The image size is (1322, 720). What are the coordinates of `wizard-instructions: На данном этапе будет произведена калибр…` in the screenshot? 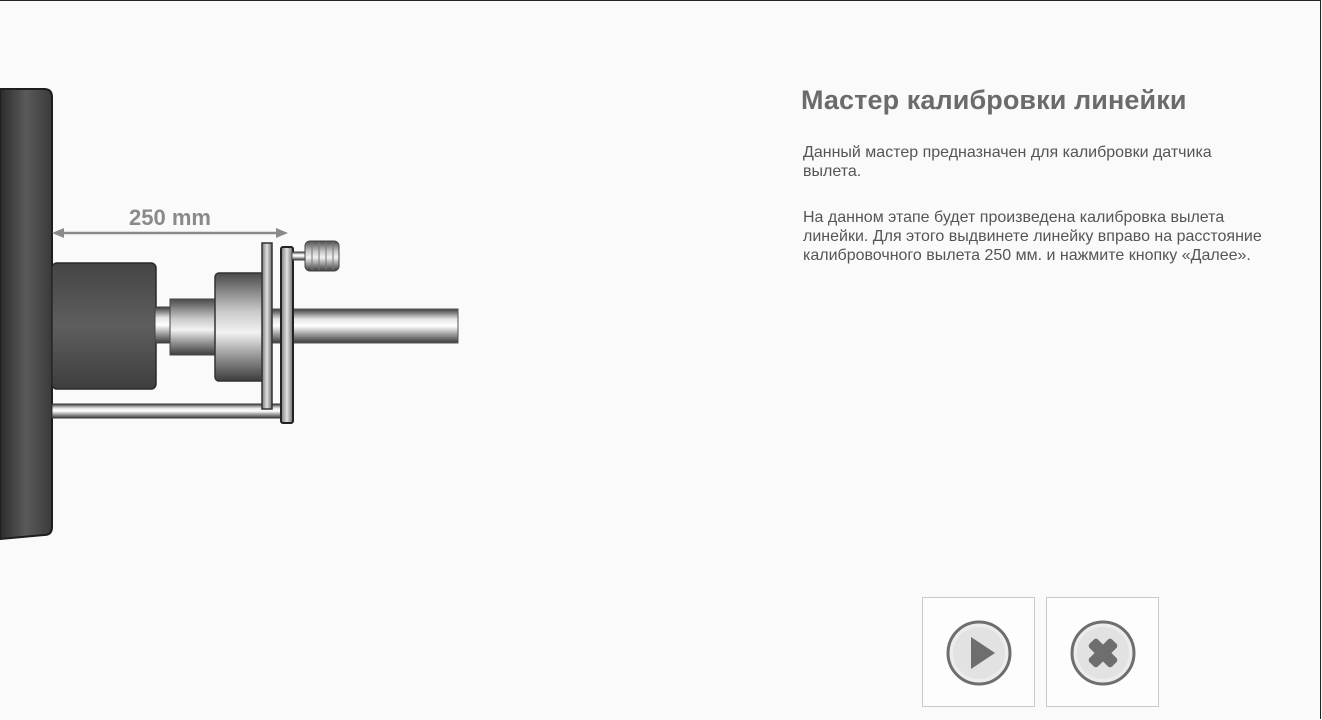 It's located at (1032, 236).